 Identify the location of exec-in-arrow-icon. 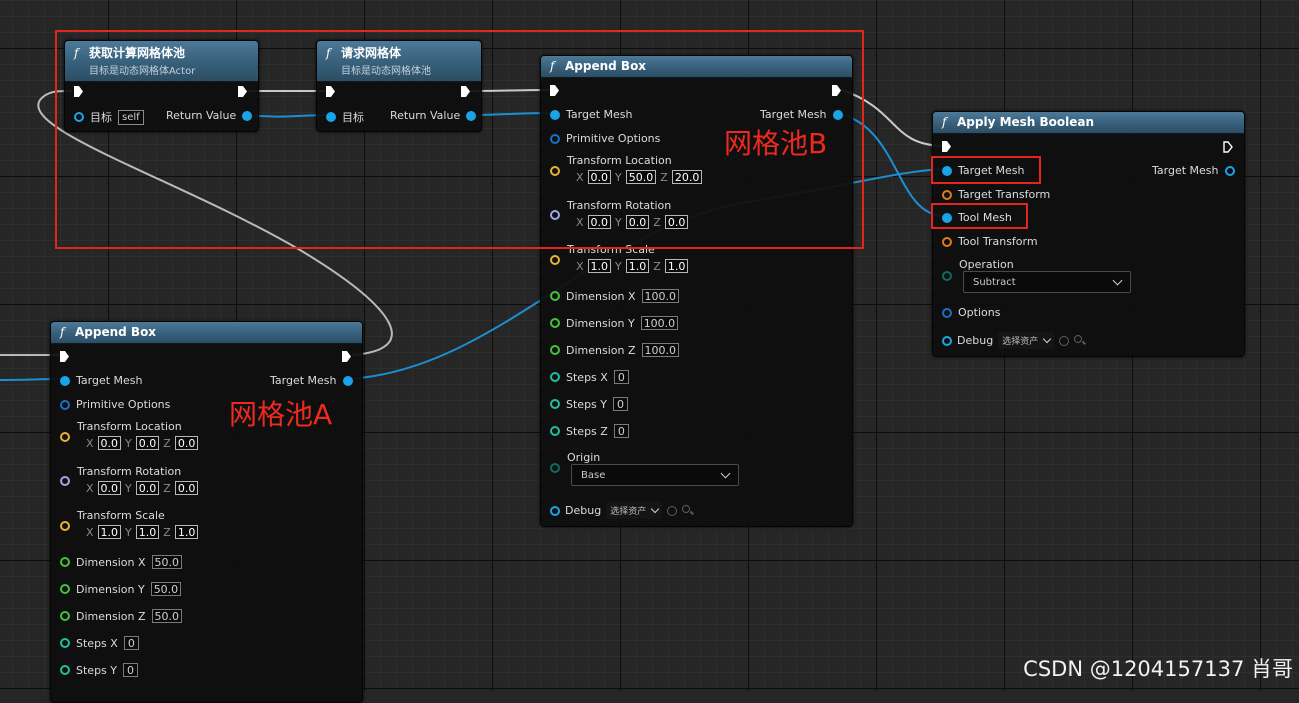
(946, 146).